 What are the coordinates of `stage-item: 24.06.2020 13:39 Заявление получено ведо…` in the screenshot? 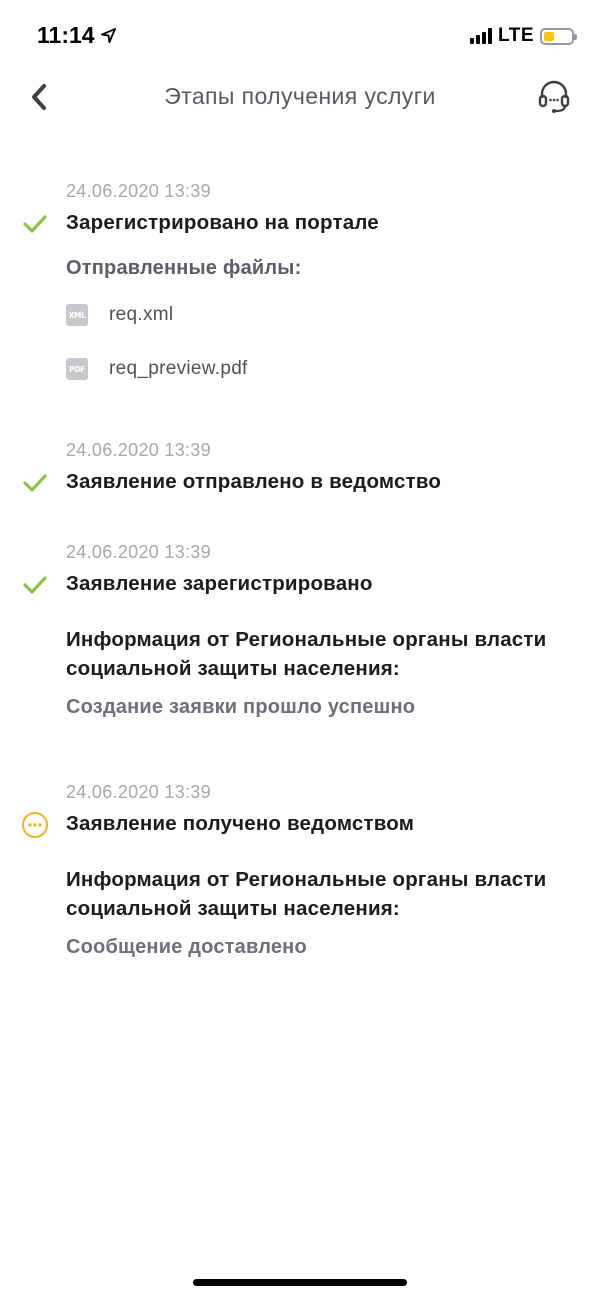 It's located at (300, 870).